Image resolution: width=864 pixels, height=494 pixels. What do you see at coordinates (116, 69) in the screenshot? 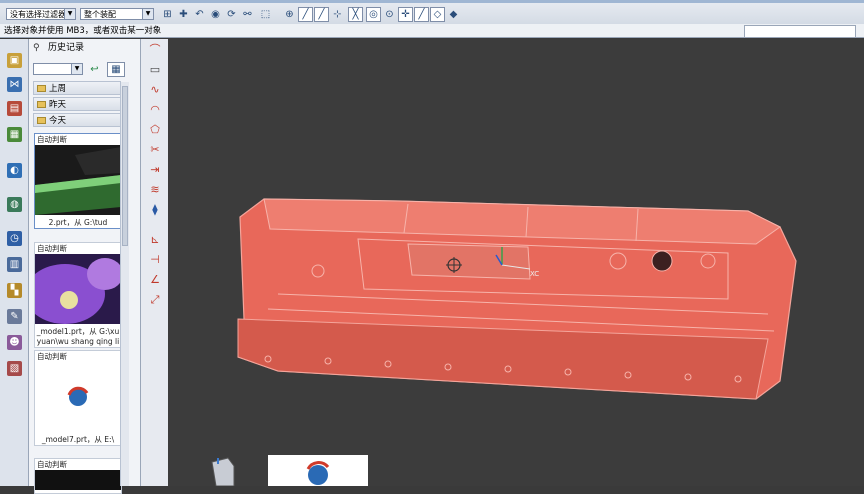
I see `view-mode-icon: ▦` at bounding box center [116, 69].